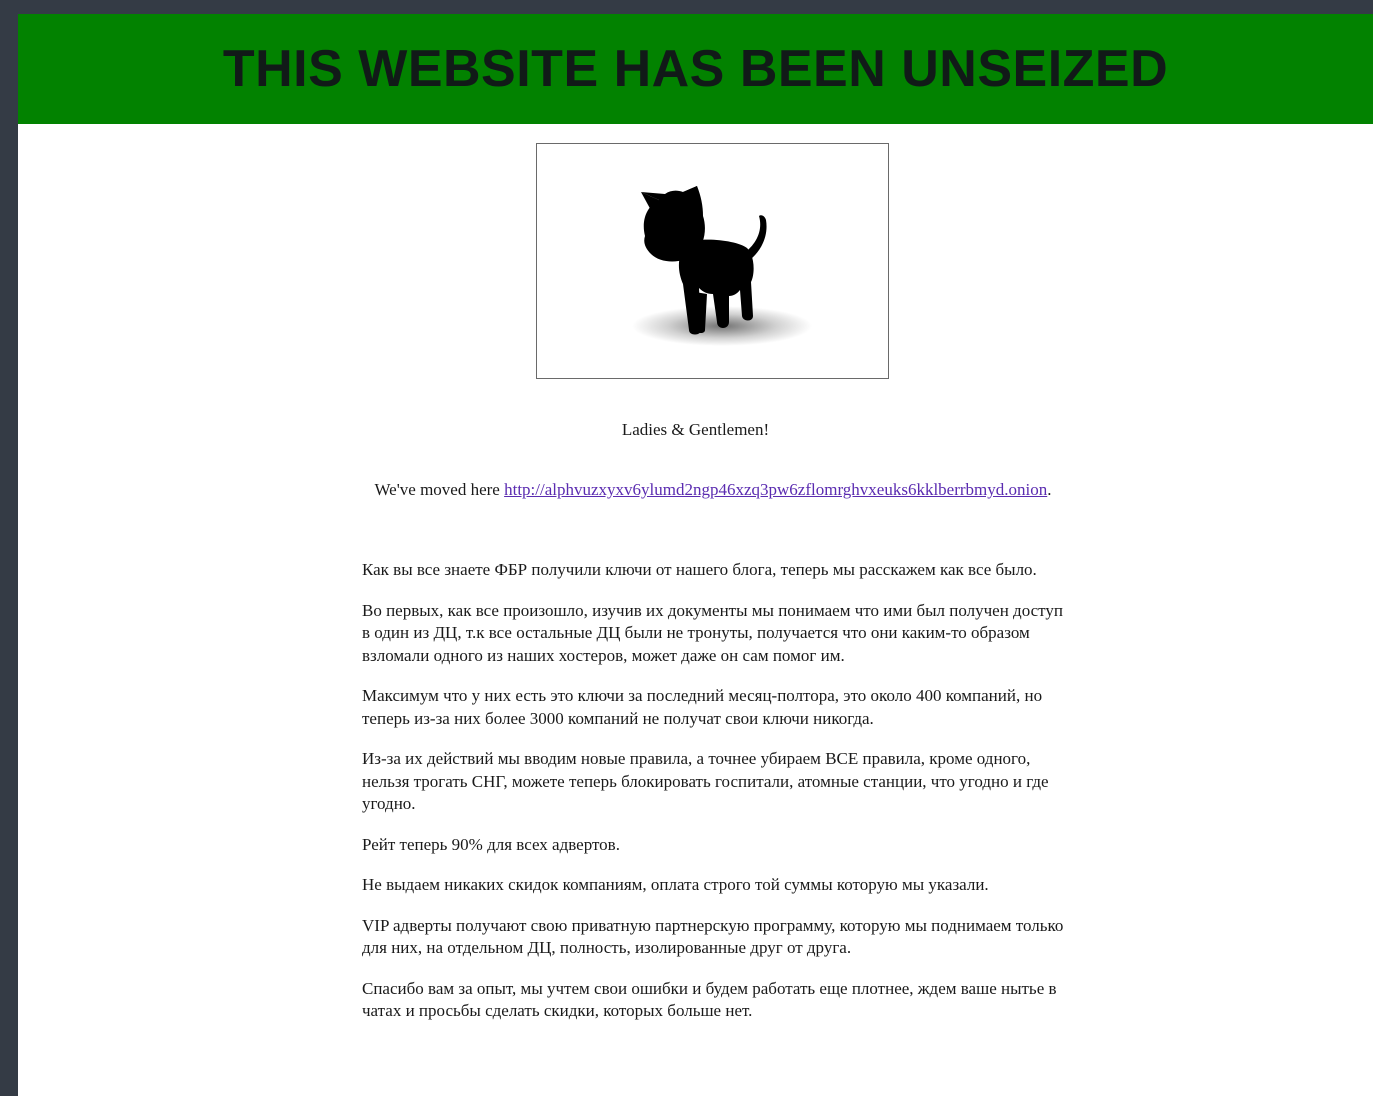 The height and width of the screenshot is (1096, 1373). I want to click on black-kitten-silhouette-icon, so click(722, 266).